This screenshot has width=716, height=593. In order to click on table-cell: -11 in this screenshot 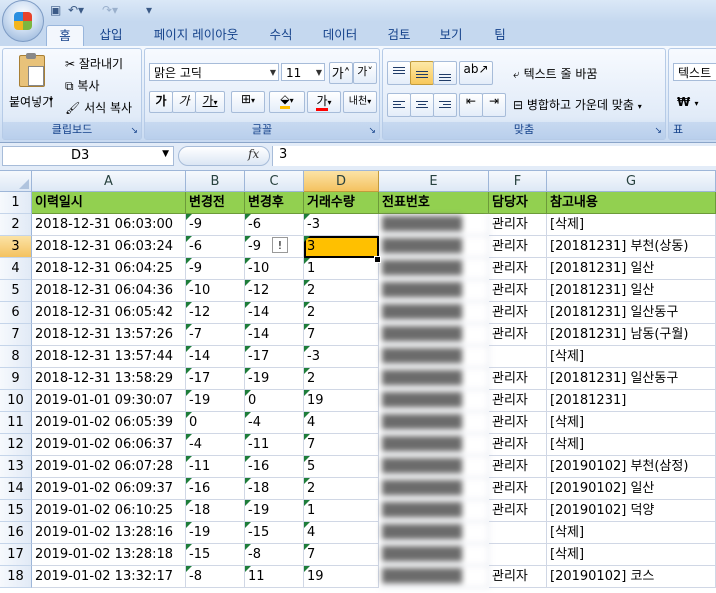, I will do `click(274, 445)`.